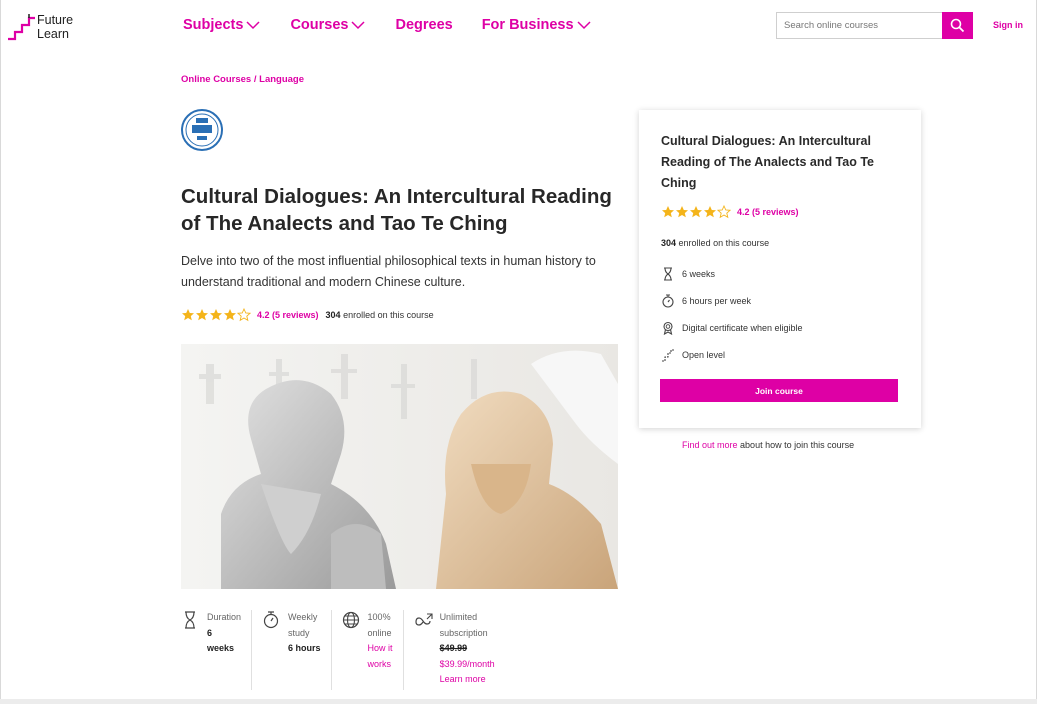 Image resolution: width=1037 pixels, height=704 pixels. What do you see at coordinates (216, 79) in the screenshot?
I see `breadcrumb-online-courses: Online Courses` at bounding box center [216, 79].